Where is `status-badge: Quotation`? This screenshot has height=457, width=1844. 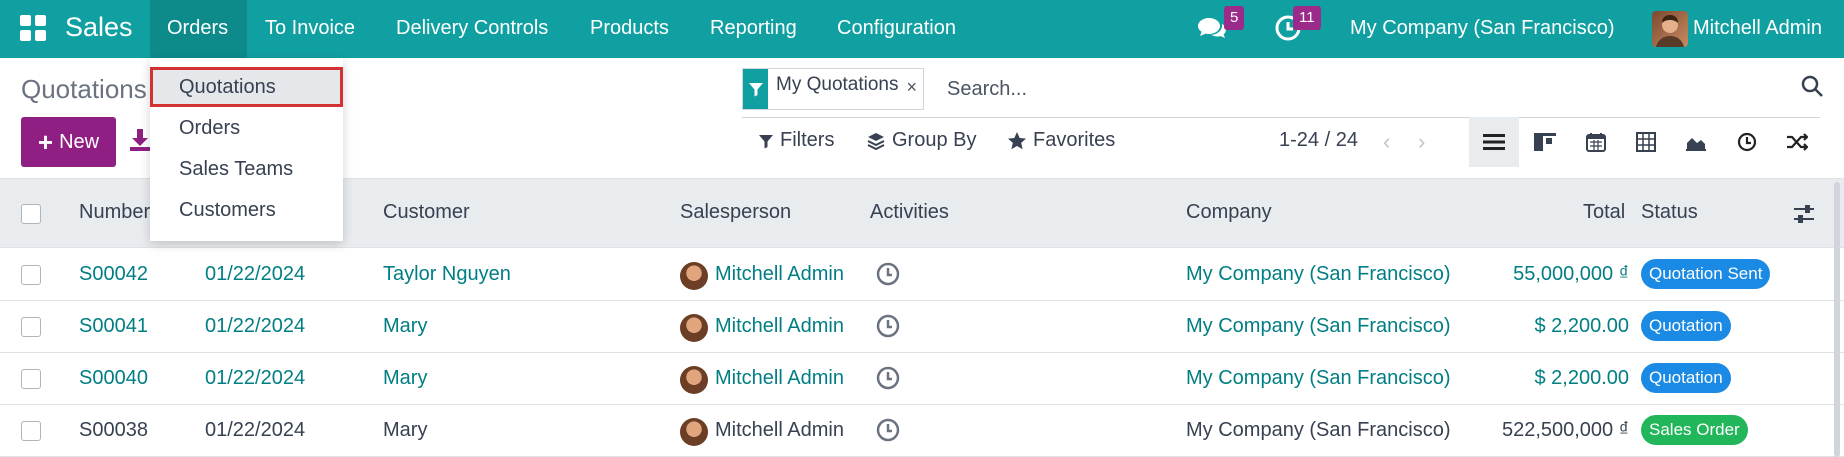 status-badge: Quotation is located at coordinates (1686, 378).